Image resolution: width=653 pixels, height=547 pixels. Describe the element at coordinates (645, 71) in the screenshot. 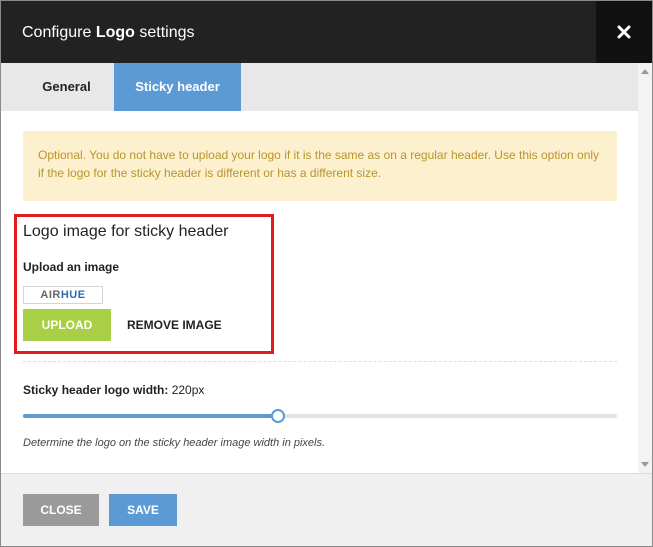

I see `scroll-up-arrow-icon` at that location.